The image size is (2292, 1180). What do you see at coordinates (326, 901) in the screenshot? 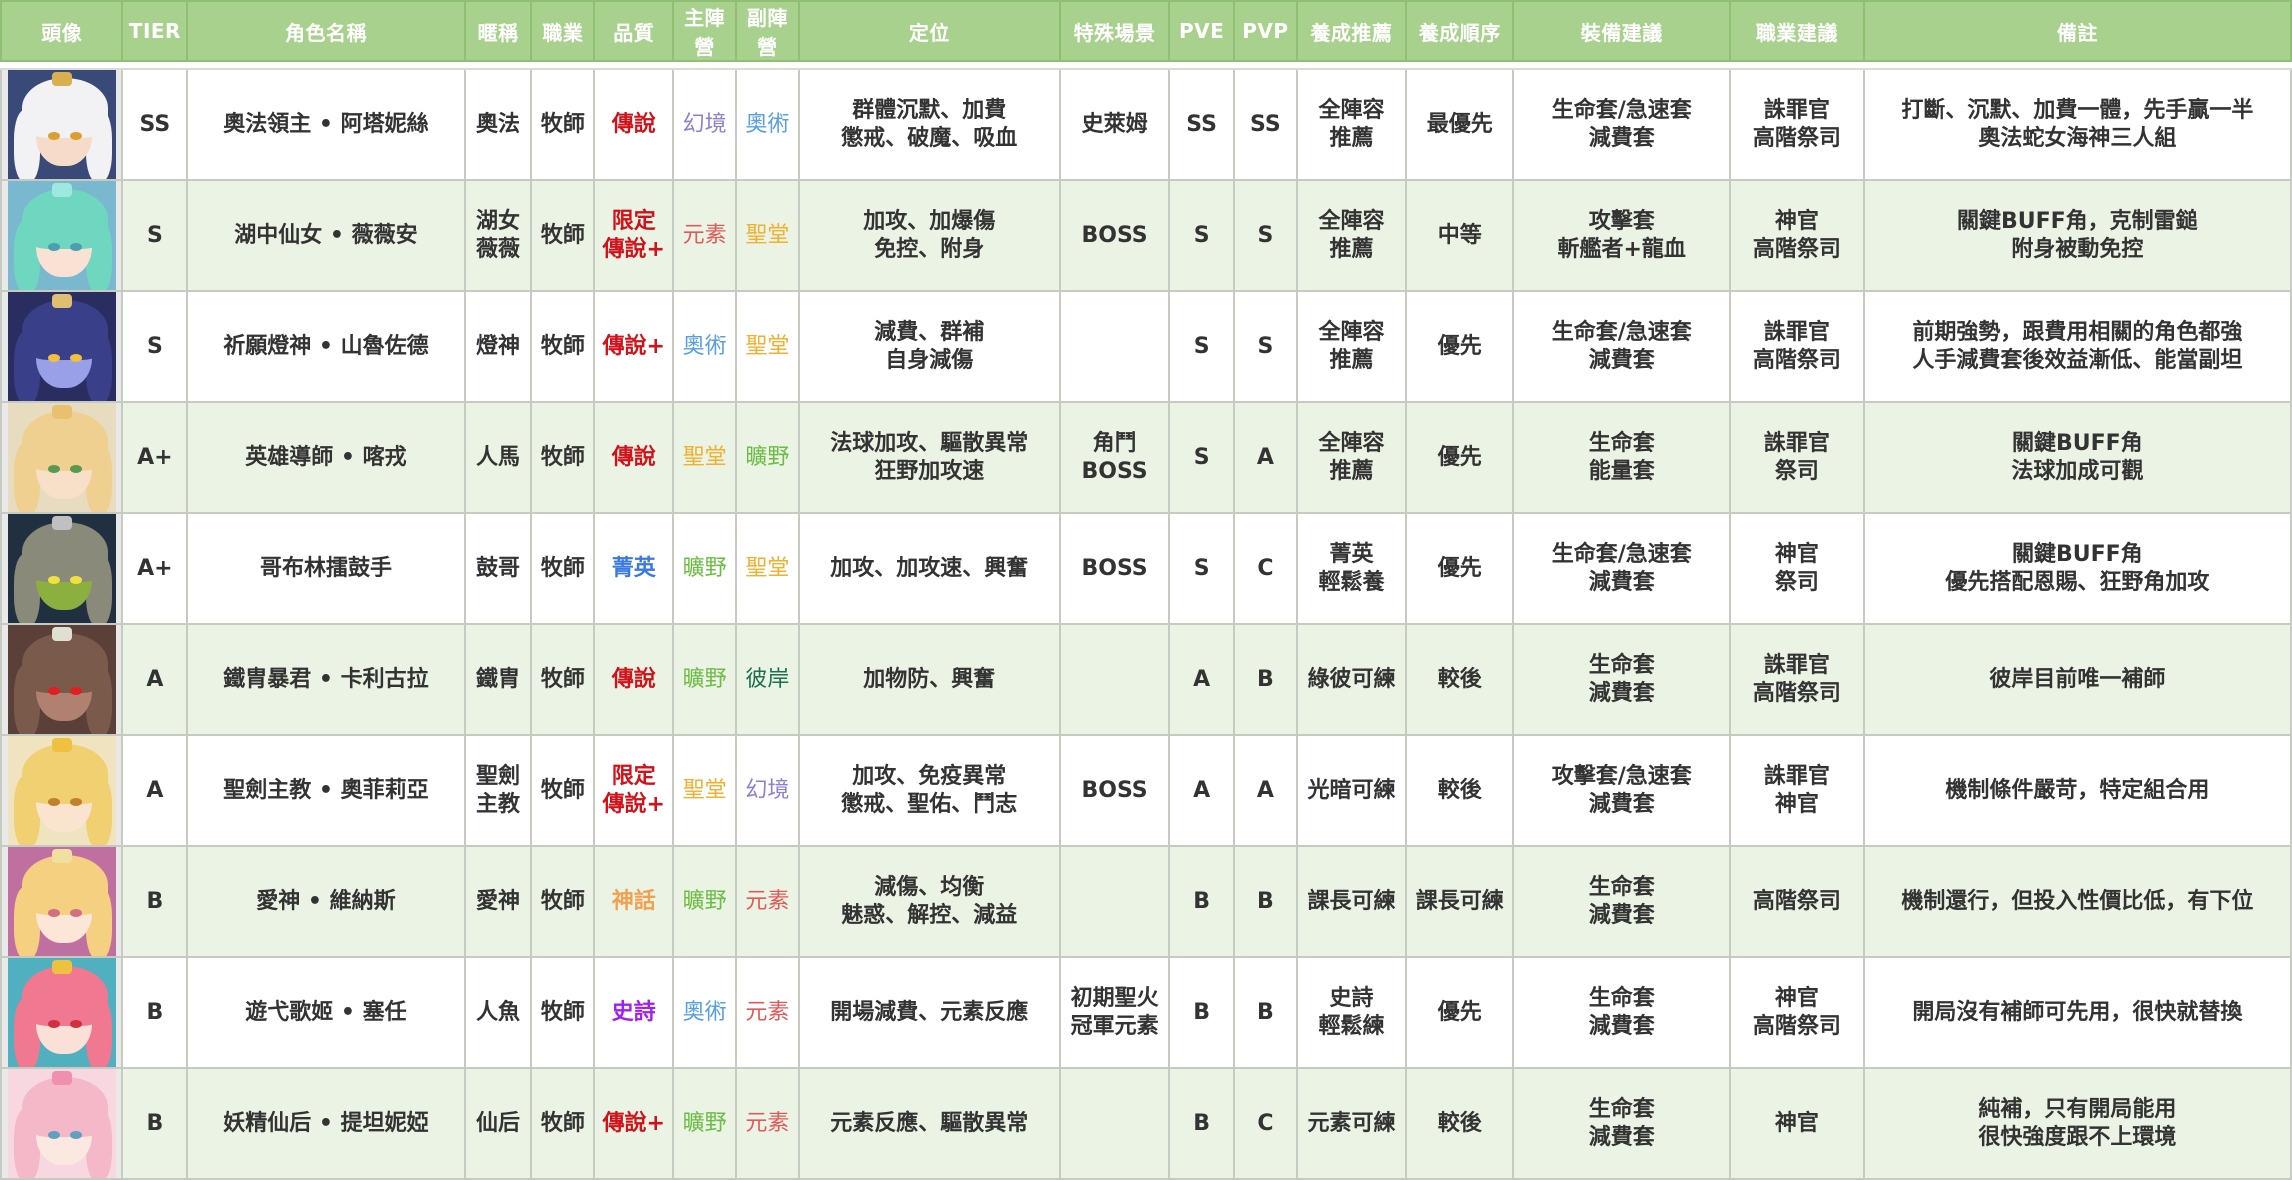
I see `name-cell: 愛神 • 維納斯` at bounding box center [326, 901].